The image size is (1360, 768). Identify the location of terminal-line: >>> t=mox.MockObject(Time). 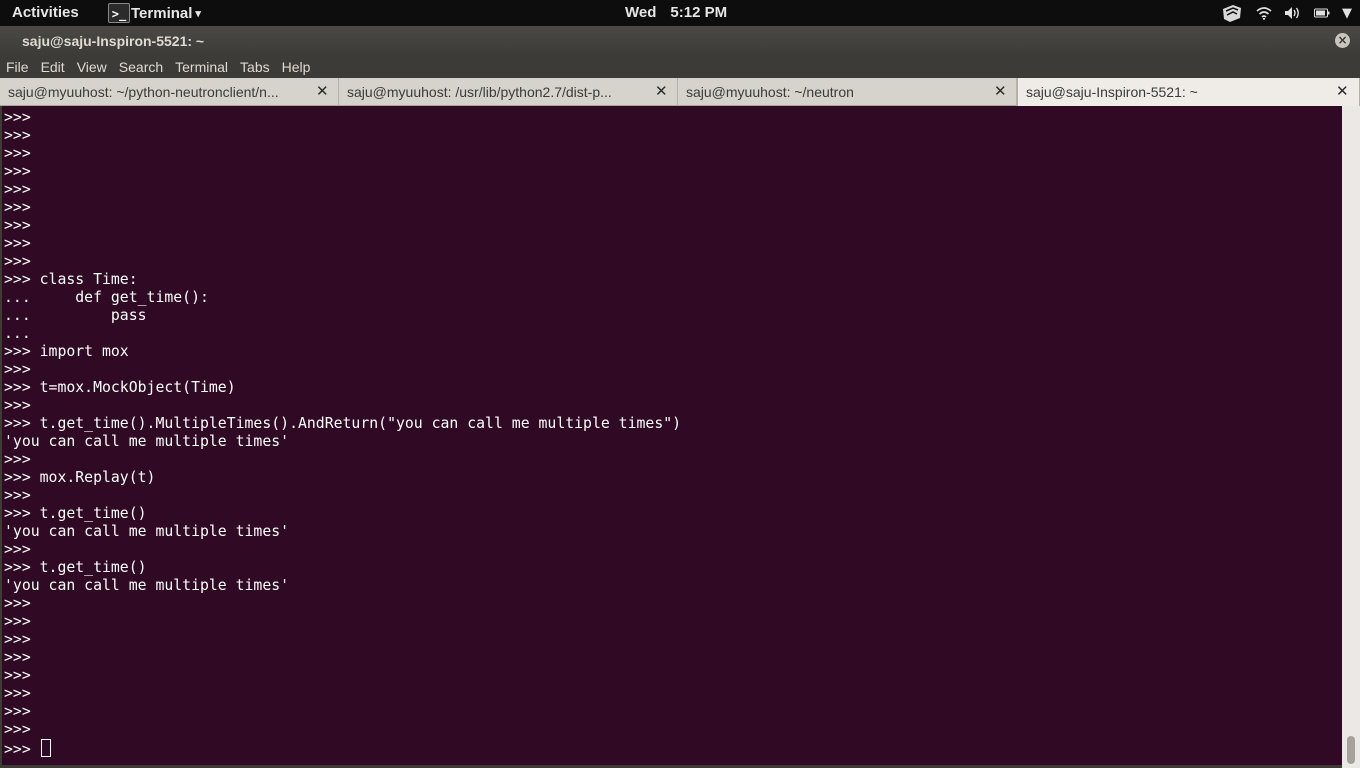
(120, 387).